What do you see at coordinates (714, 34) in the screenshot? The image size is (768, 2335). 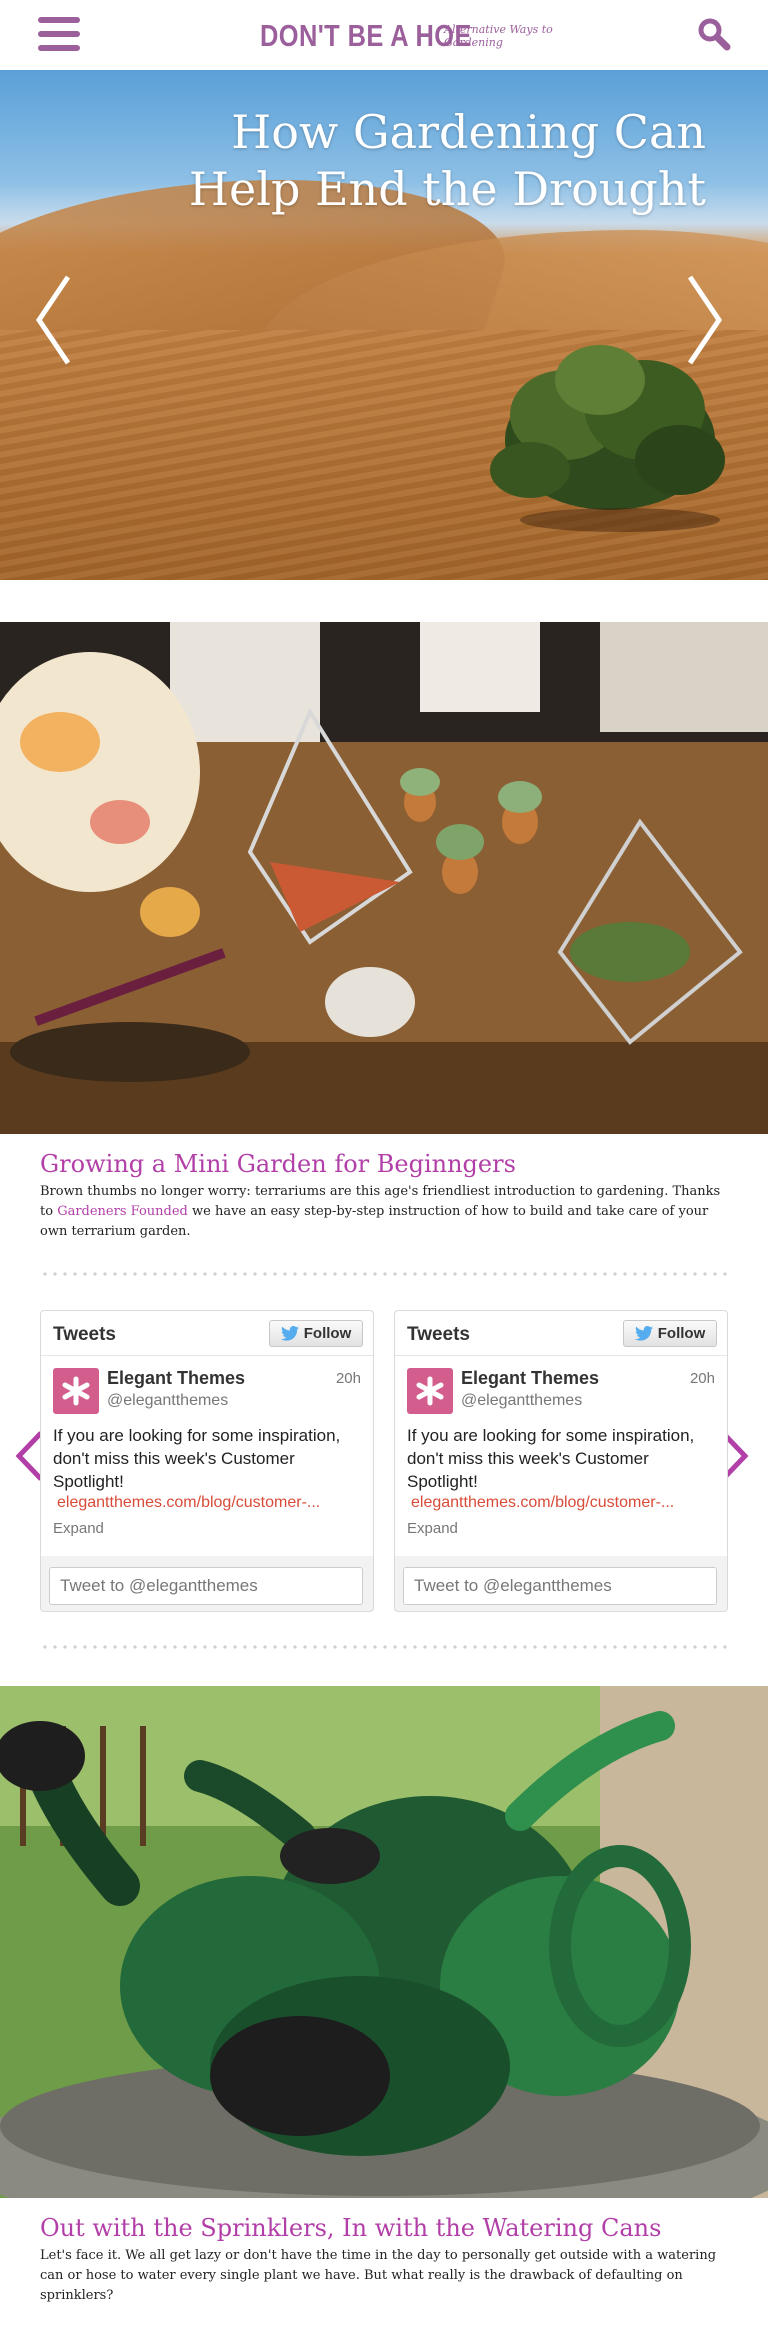 I see `search-icon` at bounding box center [714, 34].